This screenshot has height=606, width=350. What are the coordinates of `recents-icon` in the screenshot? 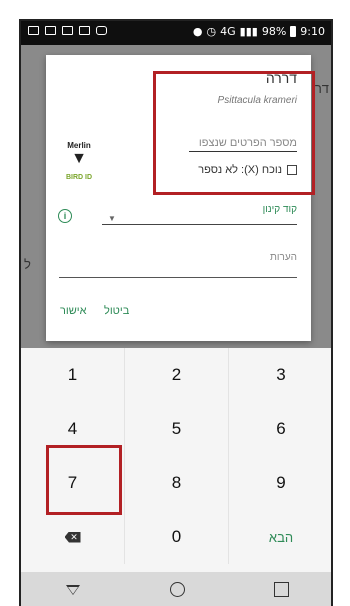 It's located at (281, 589).